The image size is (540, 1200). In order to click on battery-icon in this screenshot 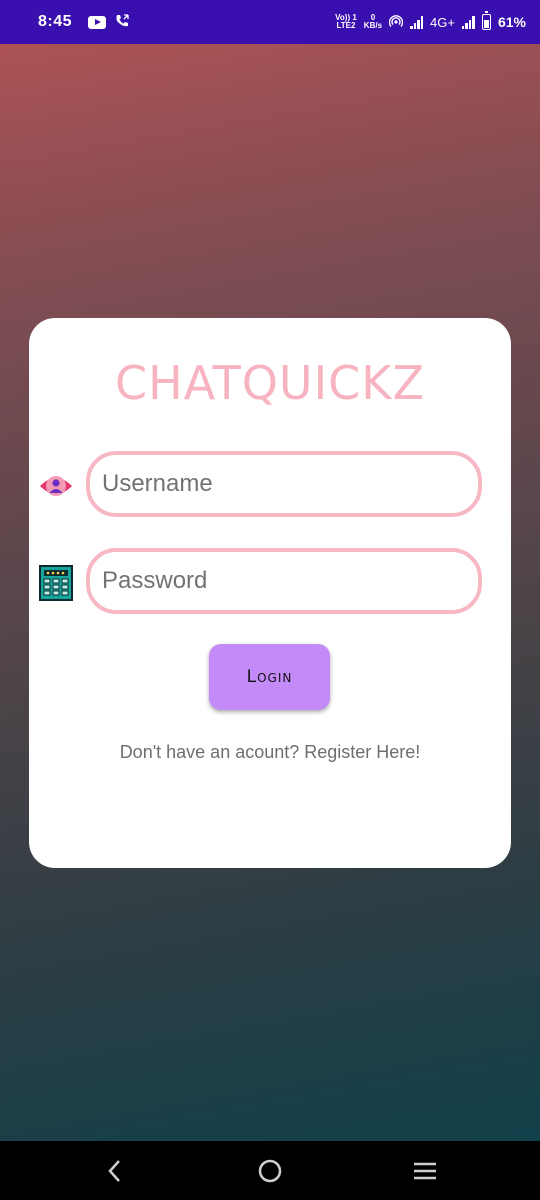, I will do `click(486, 20)`.